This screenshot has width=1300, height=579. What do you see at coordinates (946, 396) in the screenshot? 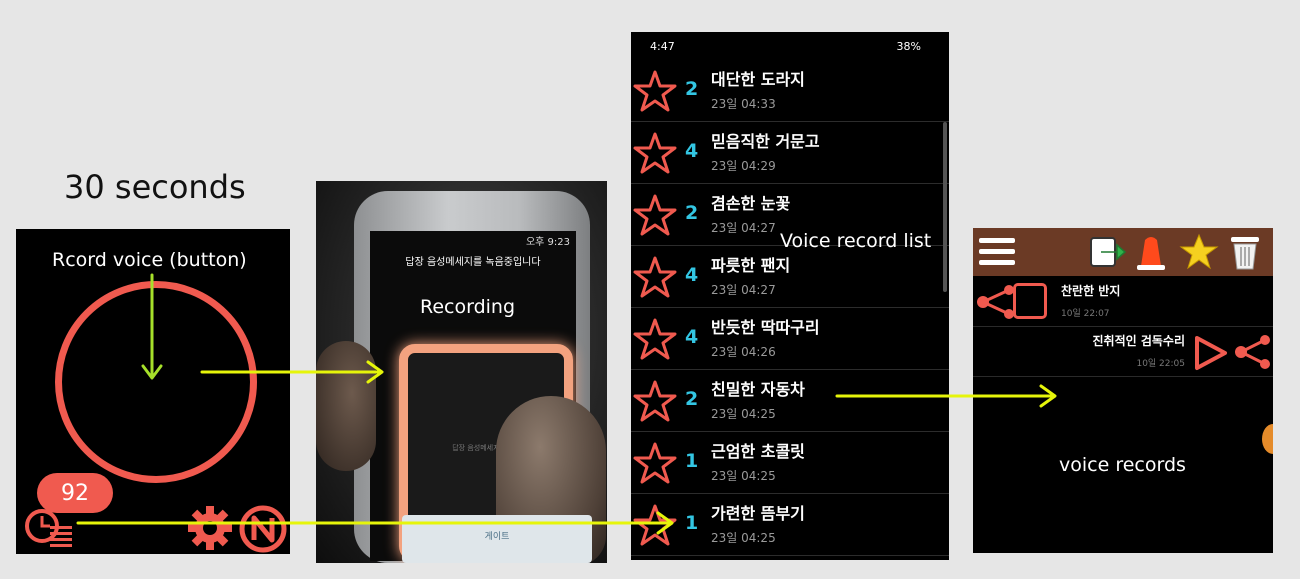
I see `arrow-to-records` at bounding box center [946, 396].